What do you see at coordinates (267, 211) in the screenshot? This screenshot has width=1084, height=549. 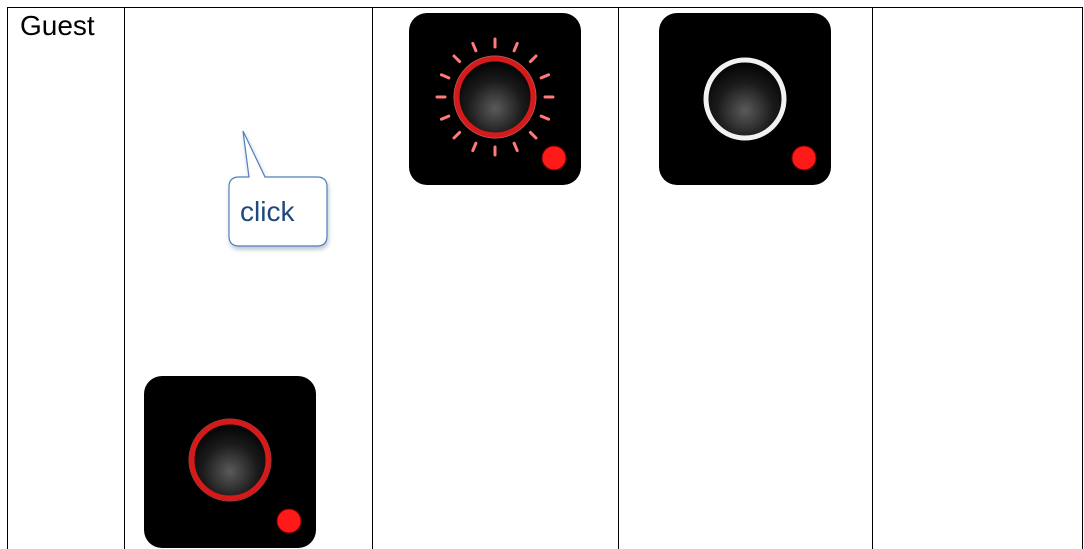 I see `callout-text: click` at bounding box center [267, 211].